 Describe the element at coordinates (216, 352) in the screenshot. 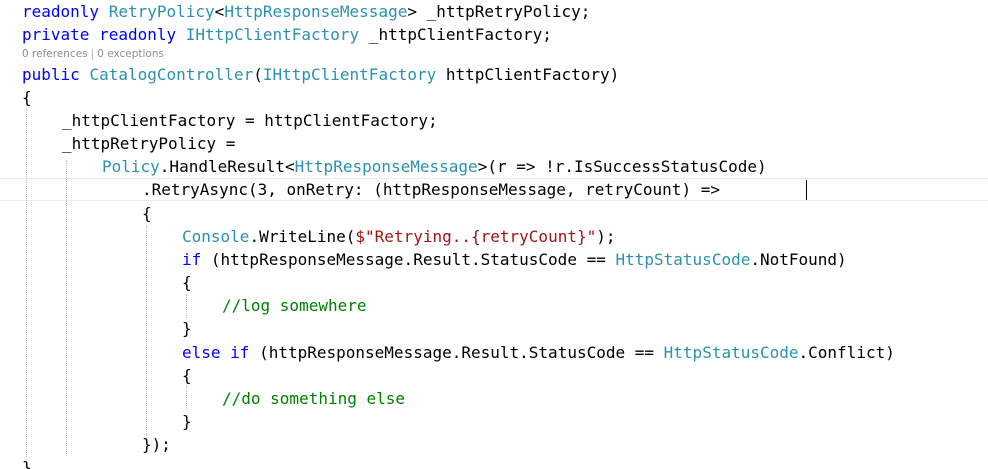

I see `keyword-else-if: else if` at that location.